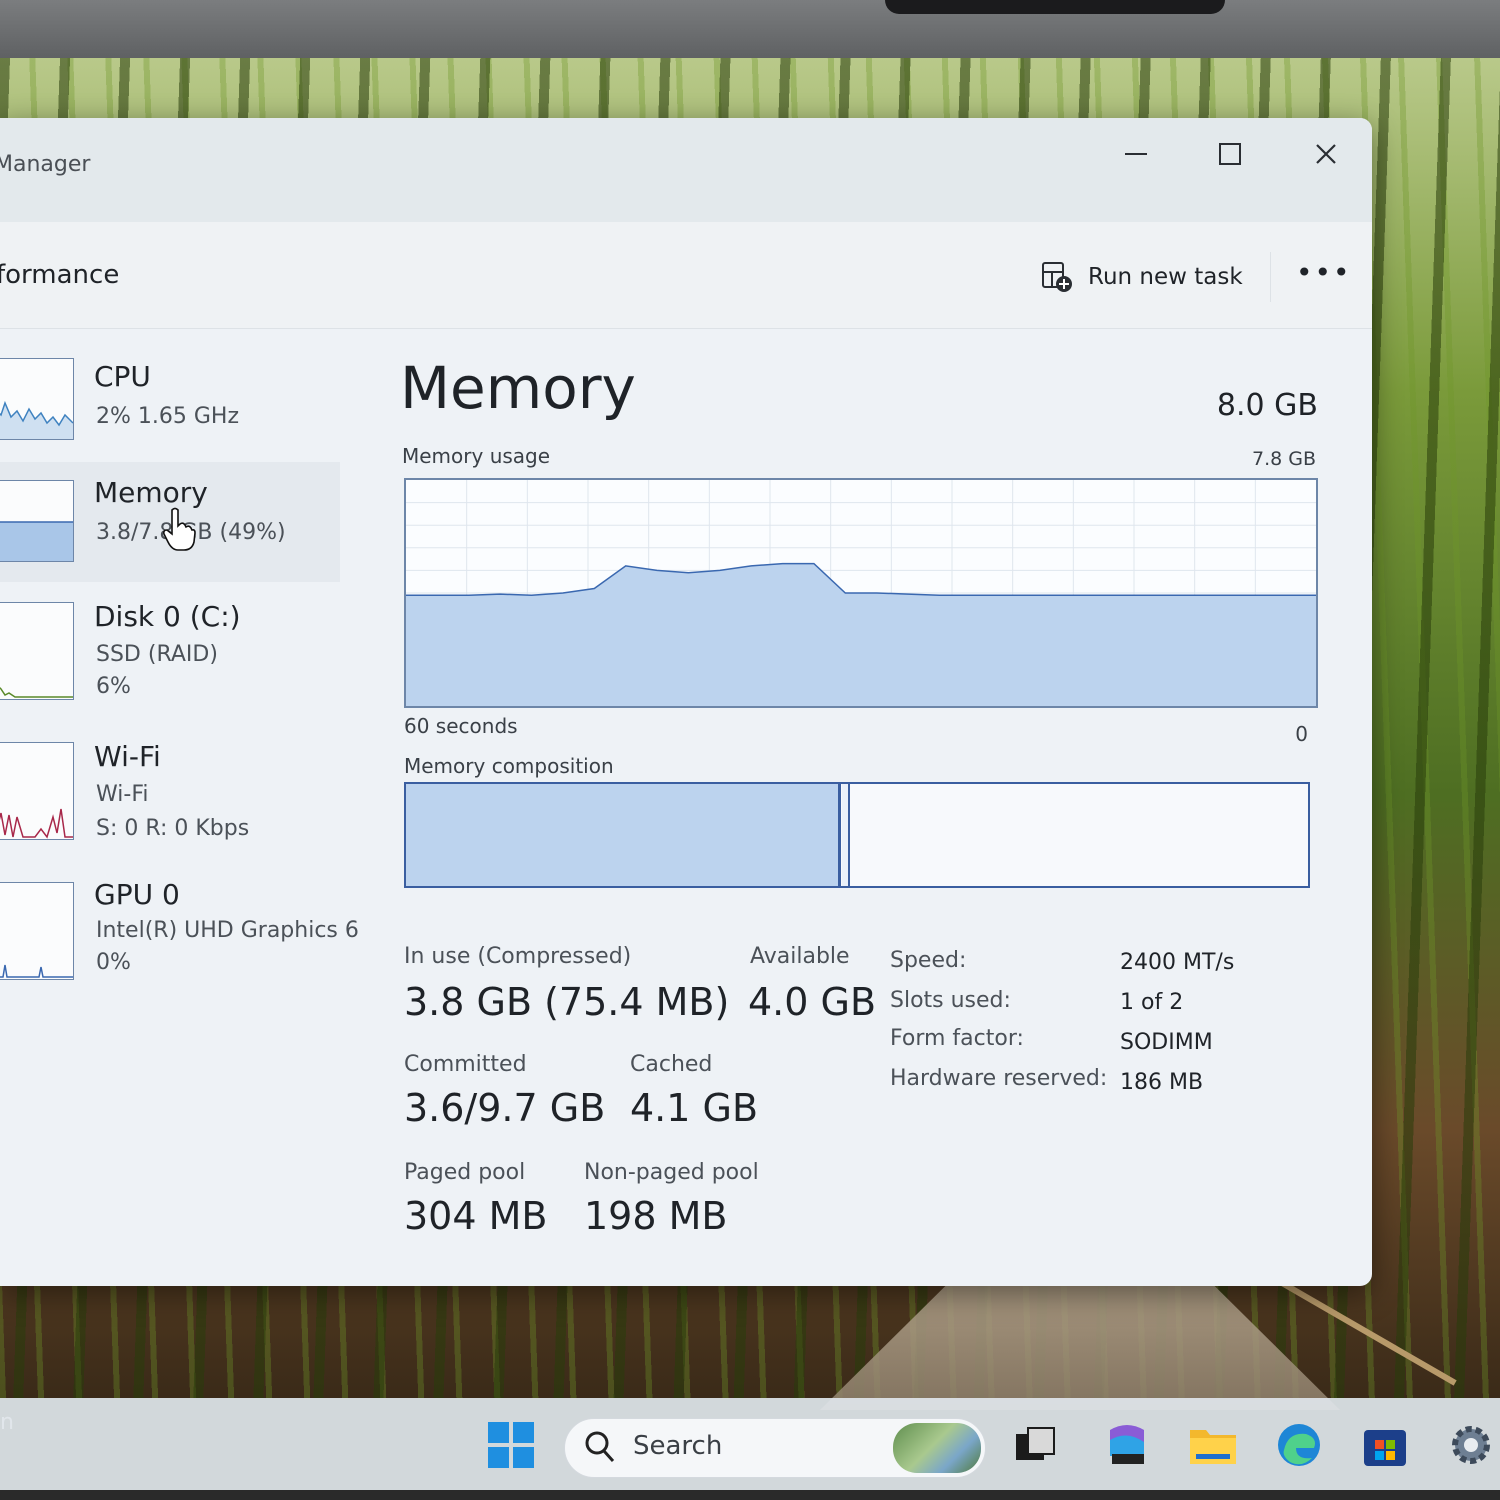 Image resolution: width=1500 pixels, height=1500 pixels. What do you see at coordinates (750, 29) in the screenshot?
I see `screen-bezel` at bounding box center [750, 29].